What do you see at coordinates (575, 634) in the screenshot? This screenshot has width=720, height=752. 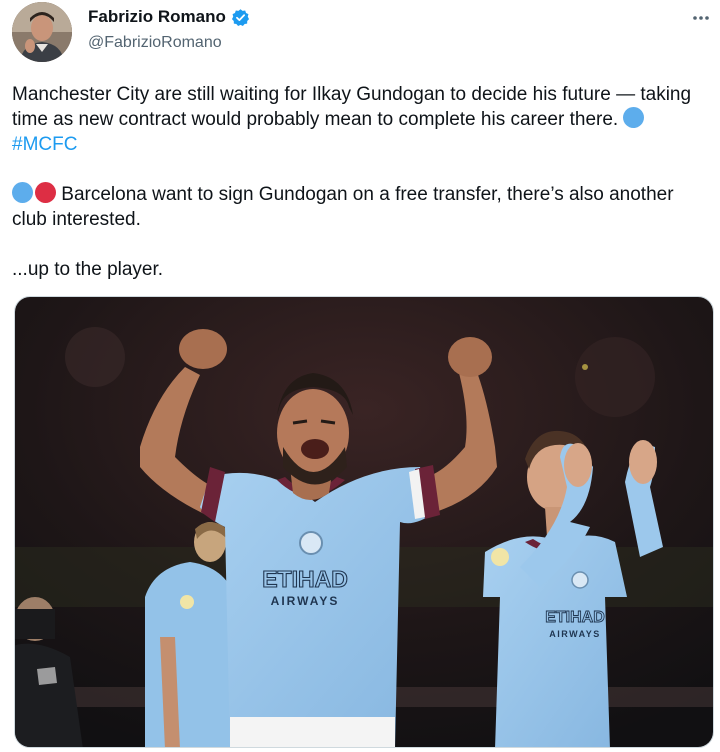 I see `shirt-sponsor-small-sub: AIRWAYS` at bounding box center [575, 634].